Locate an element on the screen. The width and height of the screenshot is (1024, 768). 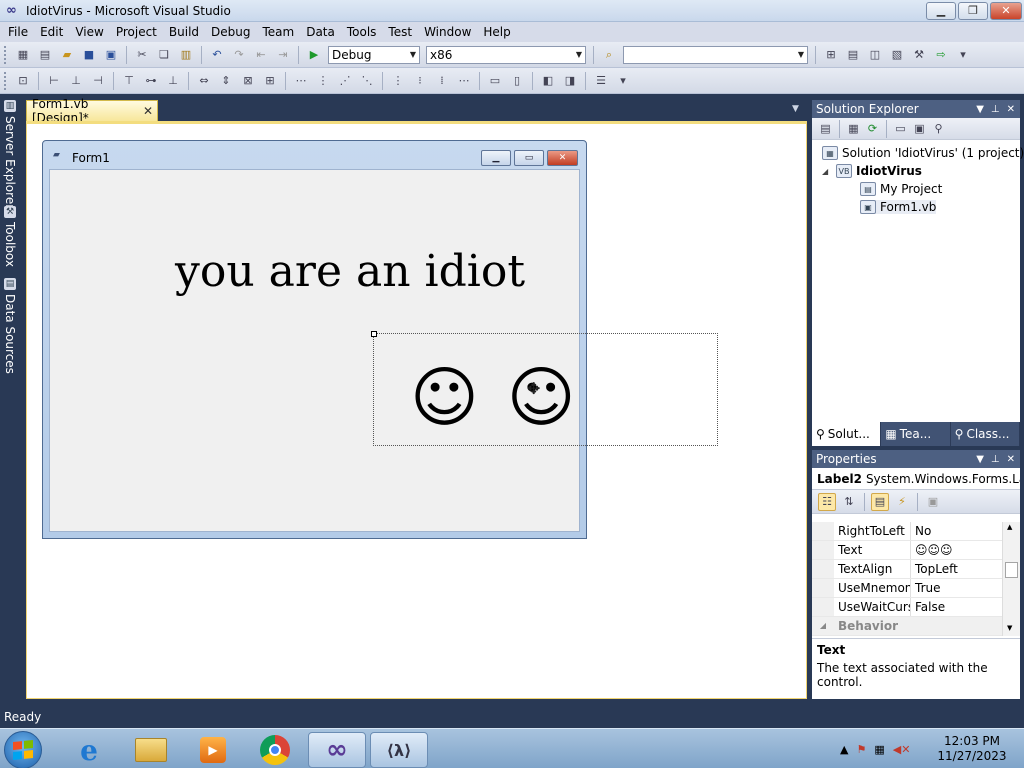
horizontal-spacing-equal-icon: ⋯ is located at coordinates (301, 81).